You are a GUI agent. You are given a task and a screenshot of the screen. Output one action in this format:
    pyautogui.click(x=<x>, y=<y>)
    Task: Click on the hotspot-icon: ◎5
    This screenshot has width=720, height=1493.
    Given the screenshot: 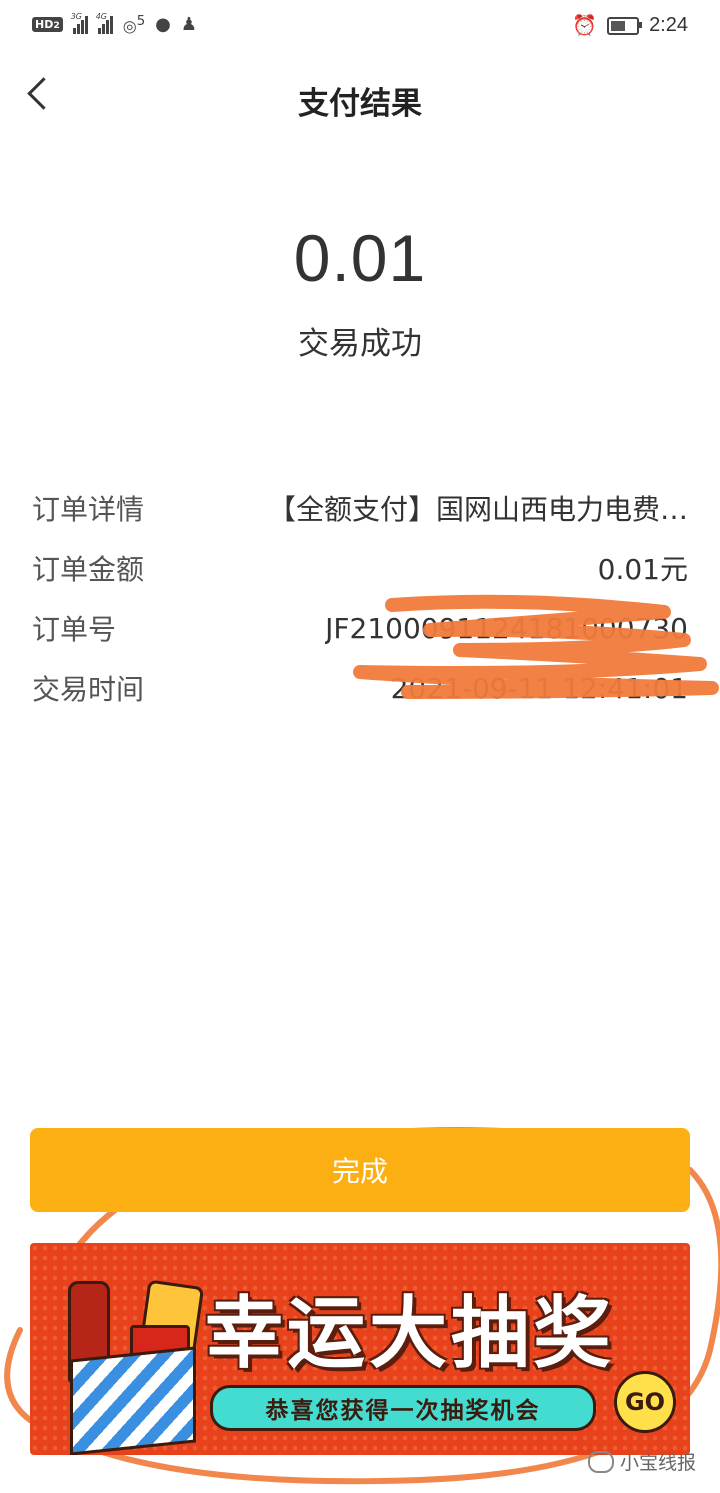 What is the action you would take?
    pyautogui.click(x=134, y=25)
    